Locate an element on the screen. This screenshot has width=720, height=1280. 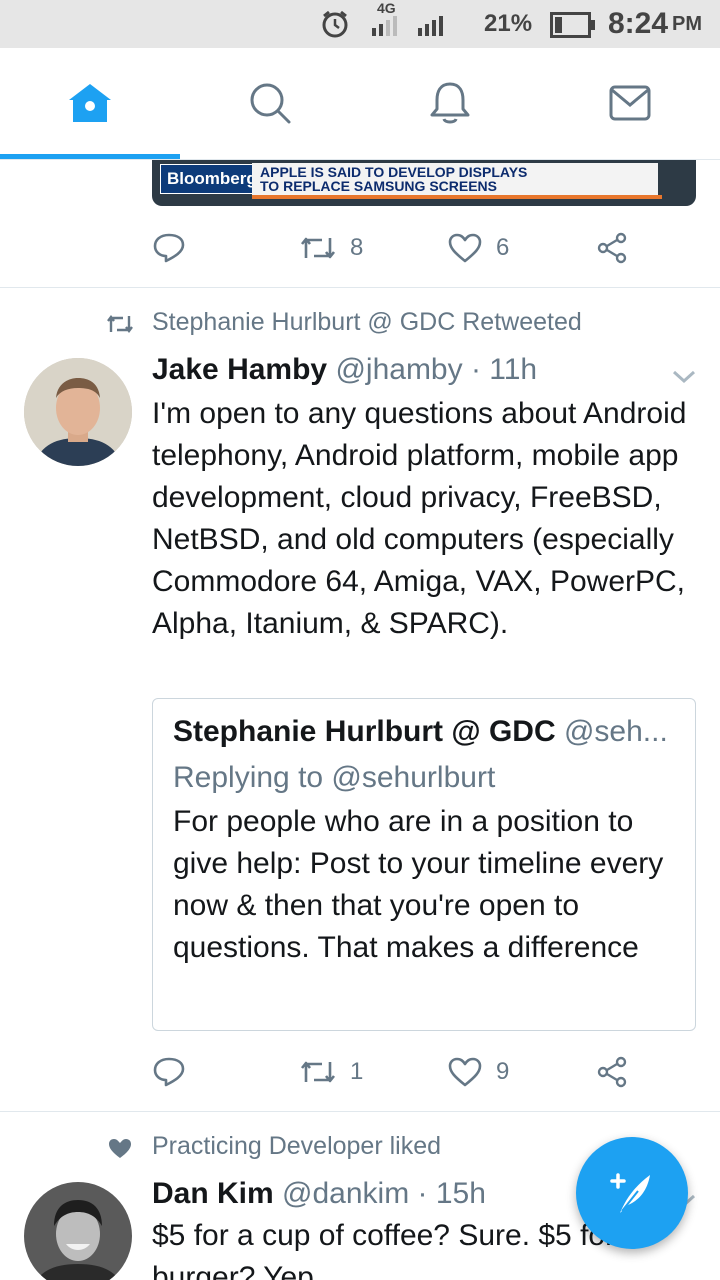
quoted-replying-to: Replying to @sehurlburt is located at coordinates (334, 777).